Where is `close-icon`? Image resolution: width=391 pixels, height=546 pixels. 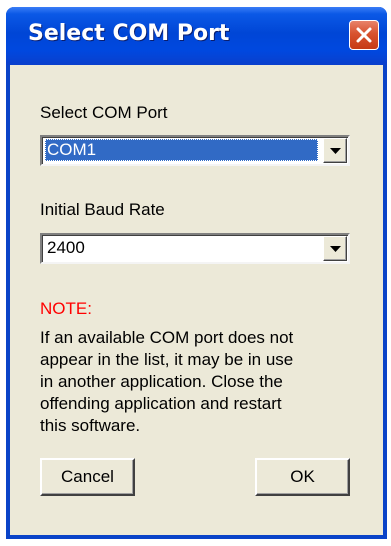
close-icon is located at coordinates (364, 35).